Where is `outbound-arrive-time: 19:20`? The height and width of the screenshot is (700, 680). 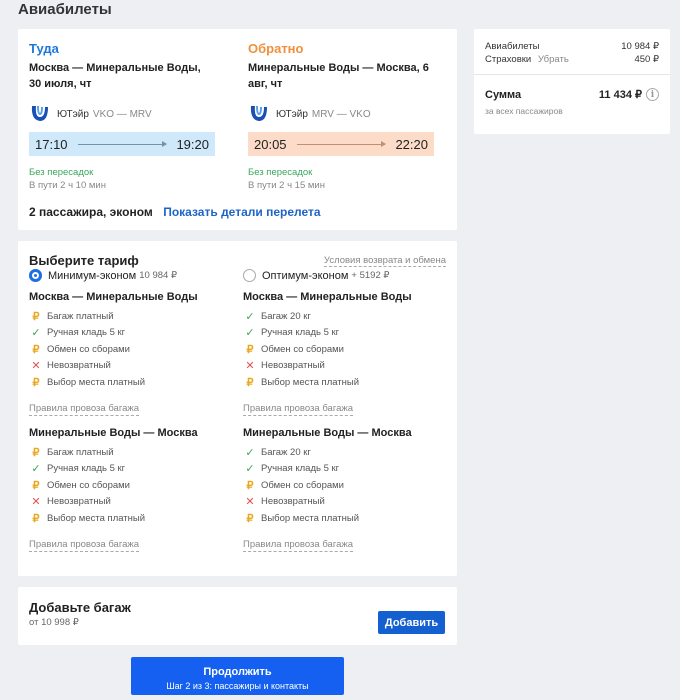
outbound-arrive-time: 19:20 is located at coordinates (192, 144).